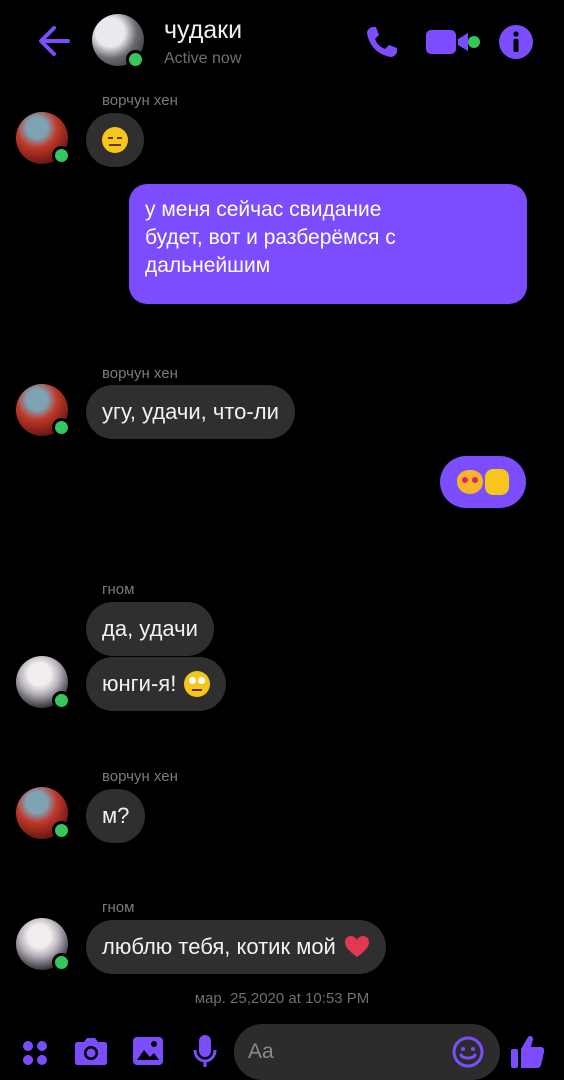  I want to click on message-text: дальнейшим, so click(208, 265).